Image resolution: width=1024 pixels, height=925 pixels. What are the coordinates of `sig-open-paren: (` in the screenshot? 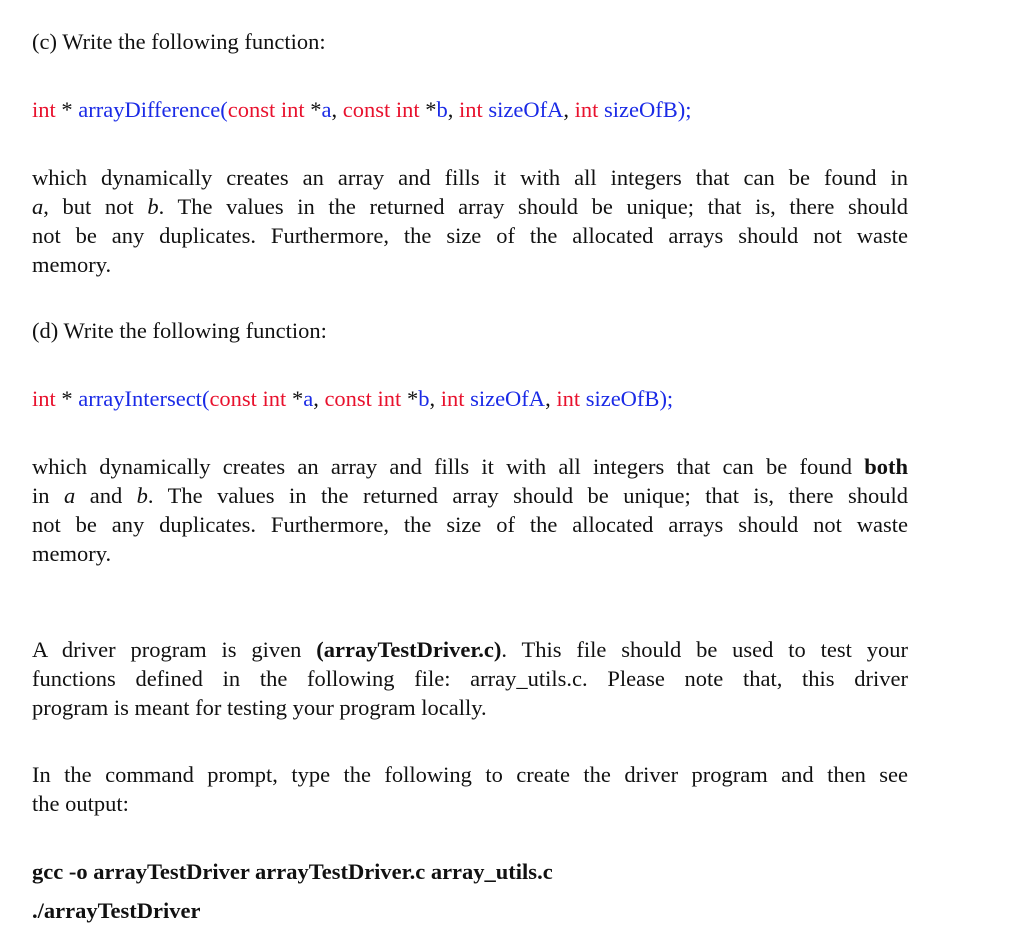 It's located at (224, 109).